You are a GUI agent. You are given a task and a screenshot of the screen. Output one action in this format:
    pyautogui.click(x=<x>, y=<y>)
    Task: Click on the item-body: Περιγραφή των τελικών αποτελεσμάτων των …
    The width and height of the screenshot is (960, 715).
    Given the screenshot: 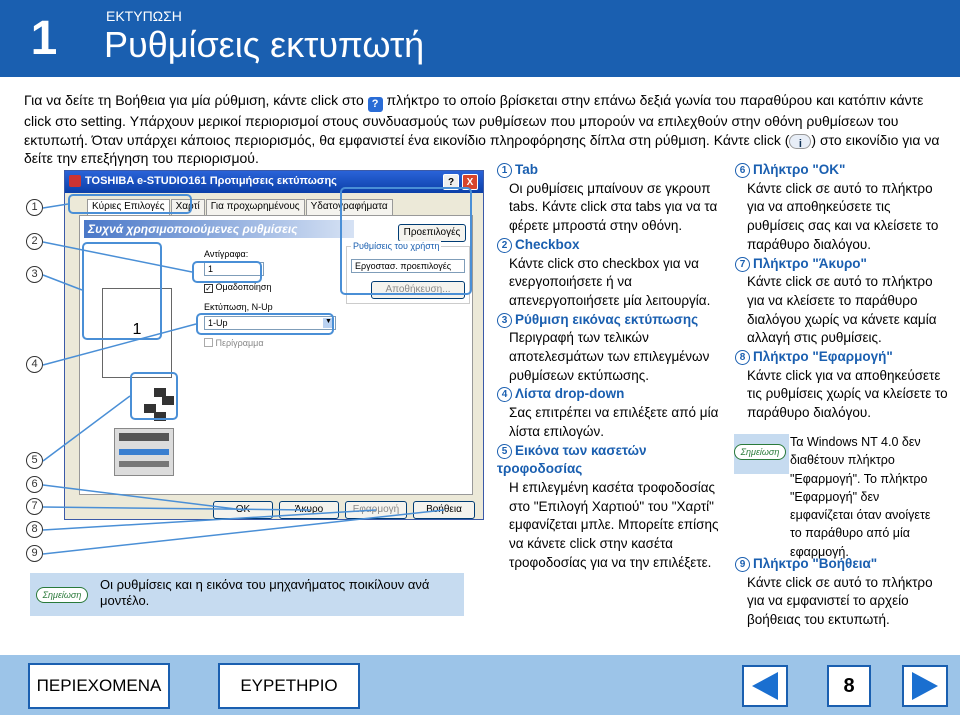 What is the action you would take?
    pyautogui.click(x=609, y=356)
    